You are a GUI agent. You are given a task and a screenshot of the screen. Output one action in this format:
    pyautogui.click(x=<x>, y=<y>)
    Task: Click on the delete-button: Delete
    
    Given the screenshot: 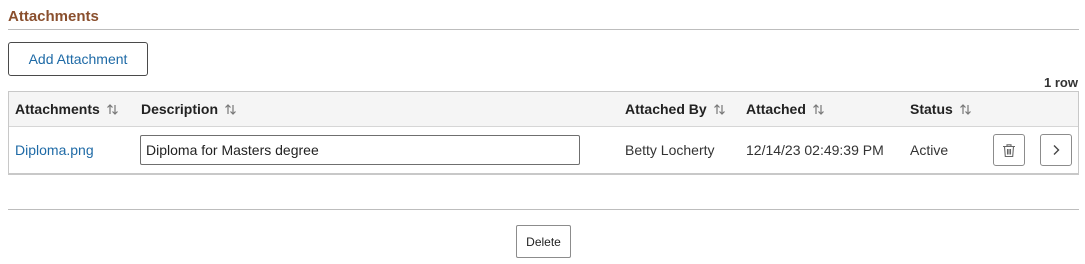 What is the action you would take?
    pyautogui.click(x=543, y=241)
    